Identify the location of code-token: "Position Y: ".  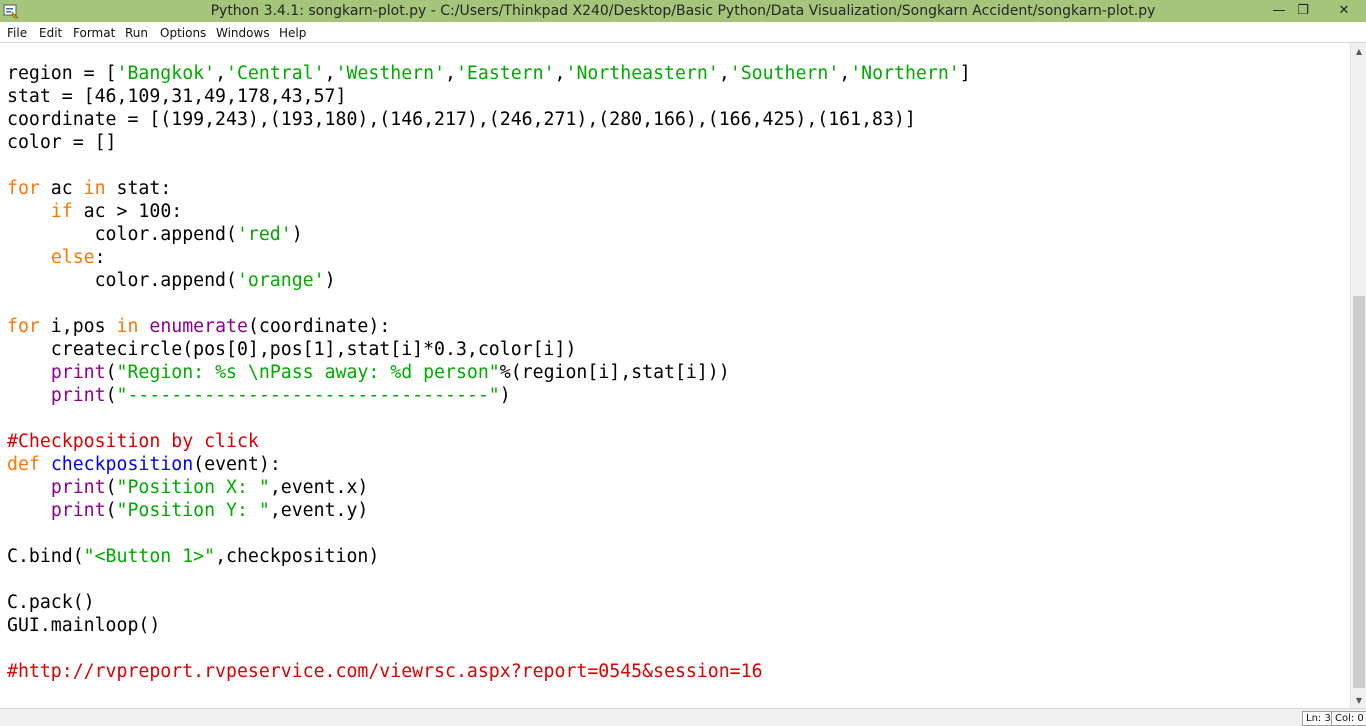
(193, 510).